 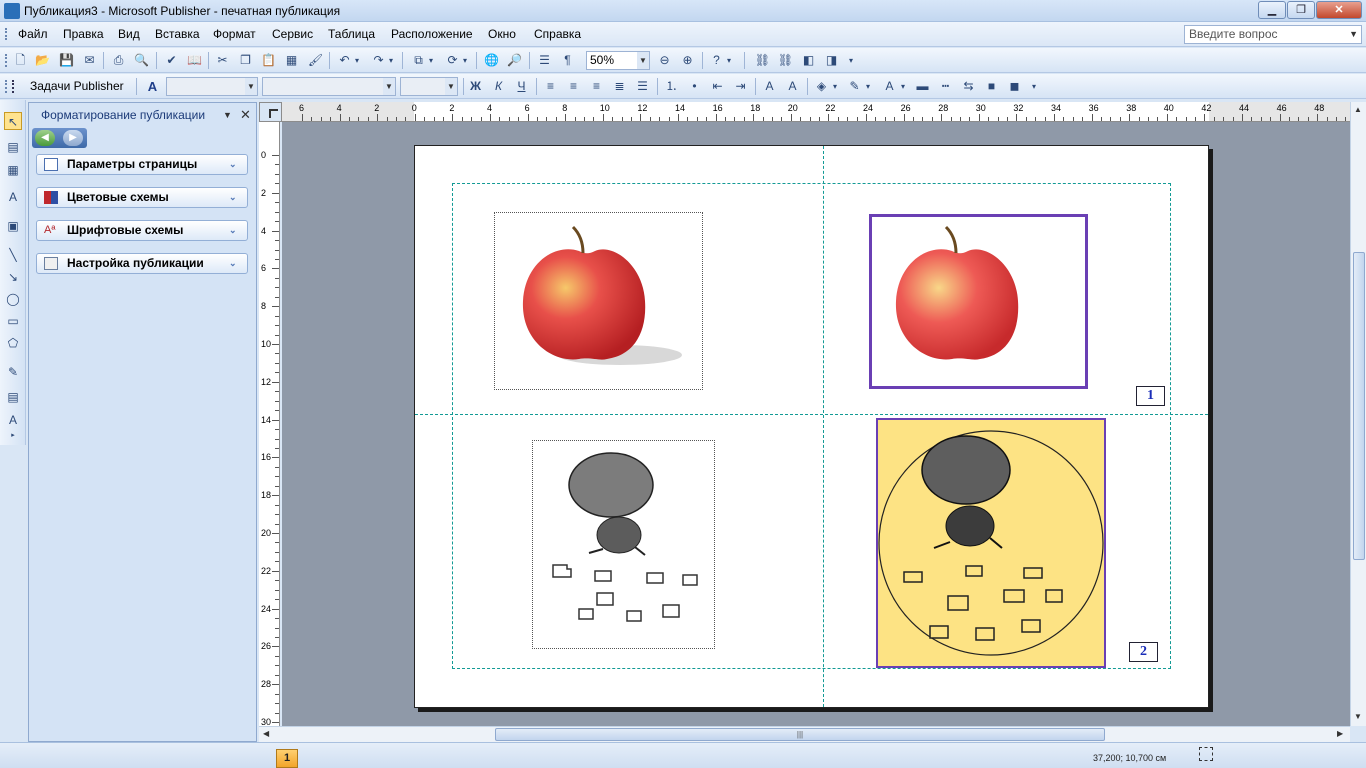 I want to click on menu-arrange: Расположение, so click(x=432, y=34).